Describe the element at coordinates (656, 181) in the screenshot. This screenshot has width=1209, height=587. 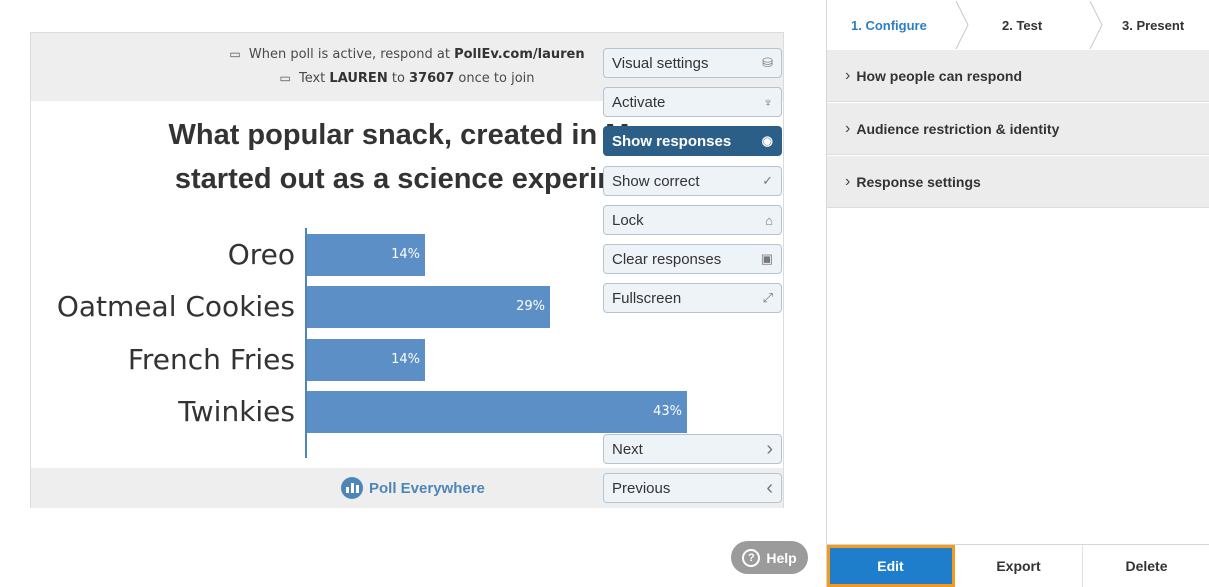
I see `control-label: Show correct` at that location.